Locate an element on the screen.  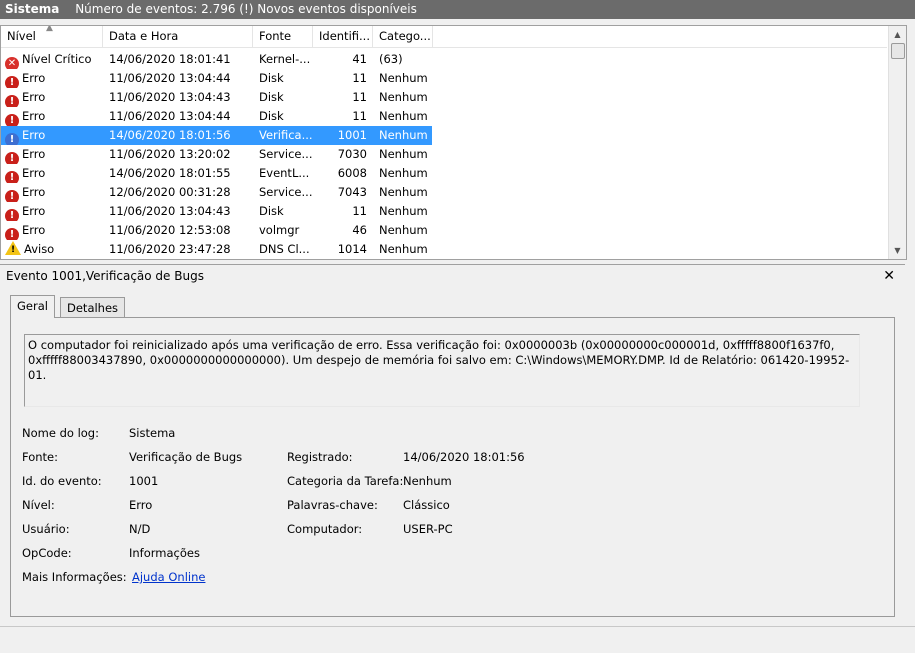
online-help-link: Ajuda Online is located at coordinates (168, 577).